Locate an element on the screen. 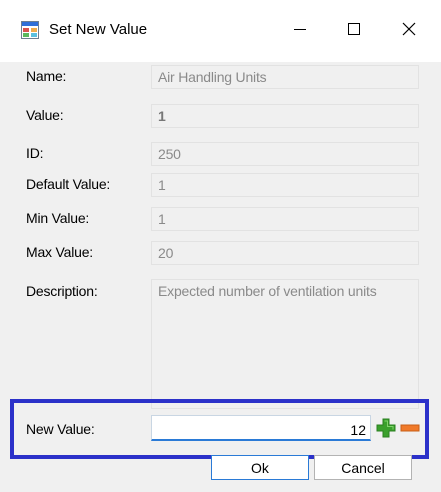 The height and width of the screenshot is (492, 441). default-value-field: 1 is located at coordinates (285, 185).